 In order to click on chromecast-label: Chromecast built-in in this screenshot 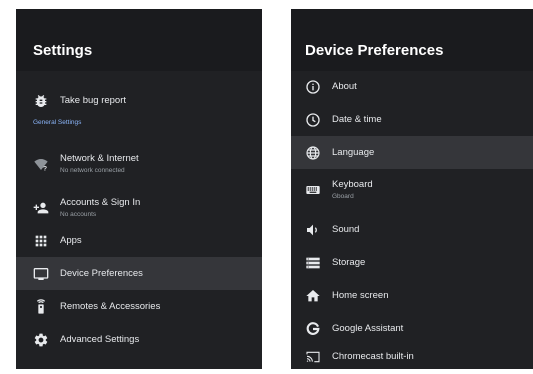, I will do `click(373, 356)`.